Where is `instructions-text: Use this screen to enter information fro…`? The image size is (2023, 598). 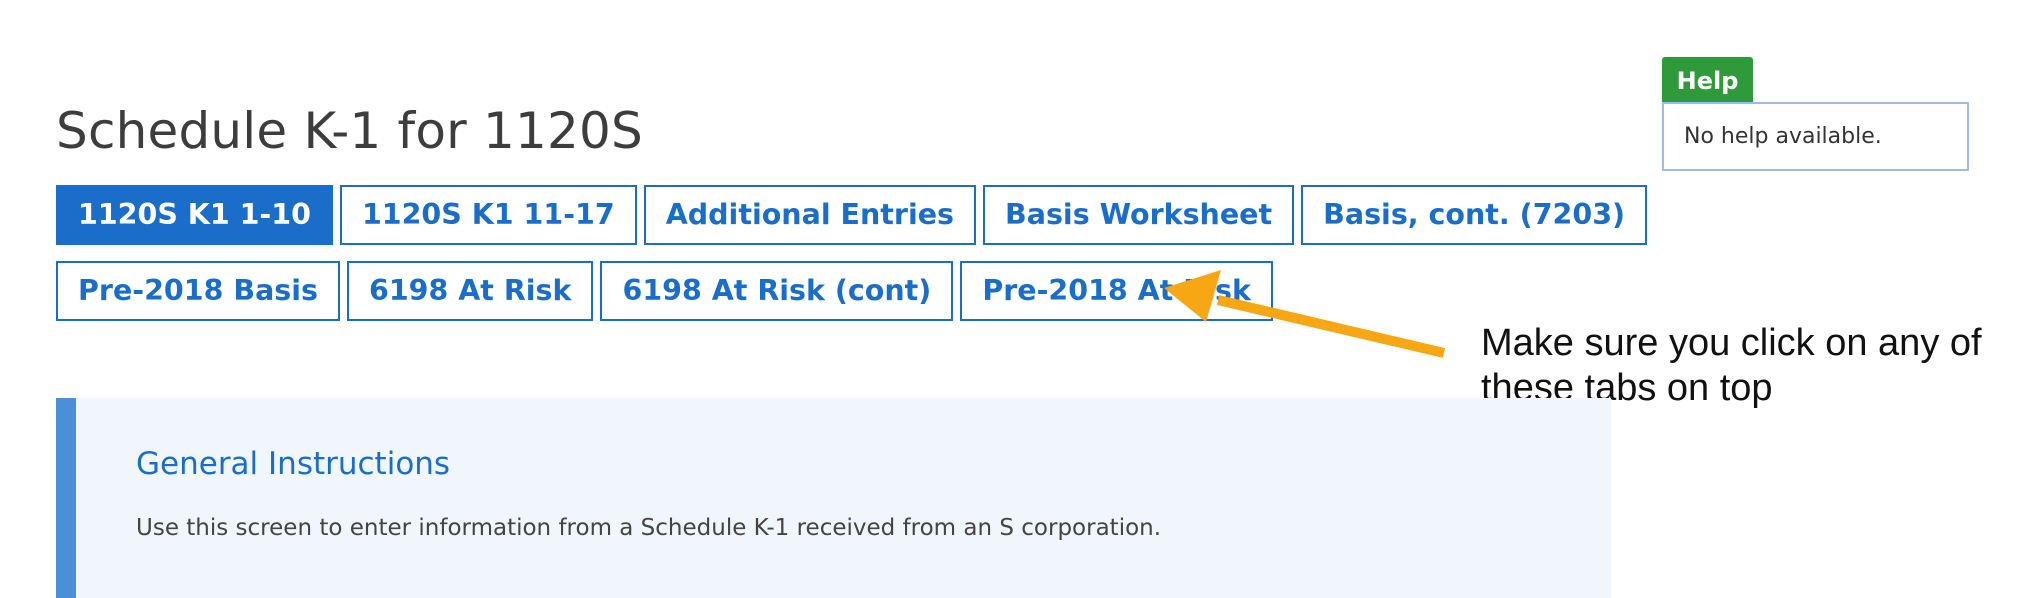
instructions-text: Use this screen to enter information fro… is located at coordinates (649, 528).